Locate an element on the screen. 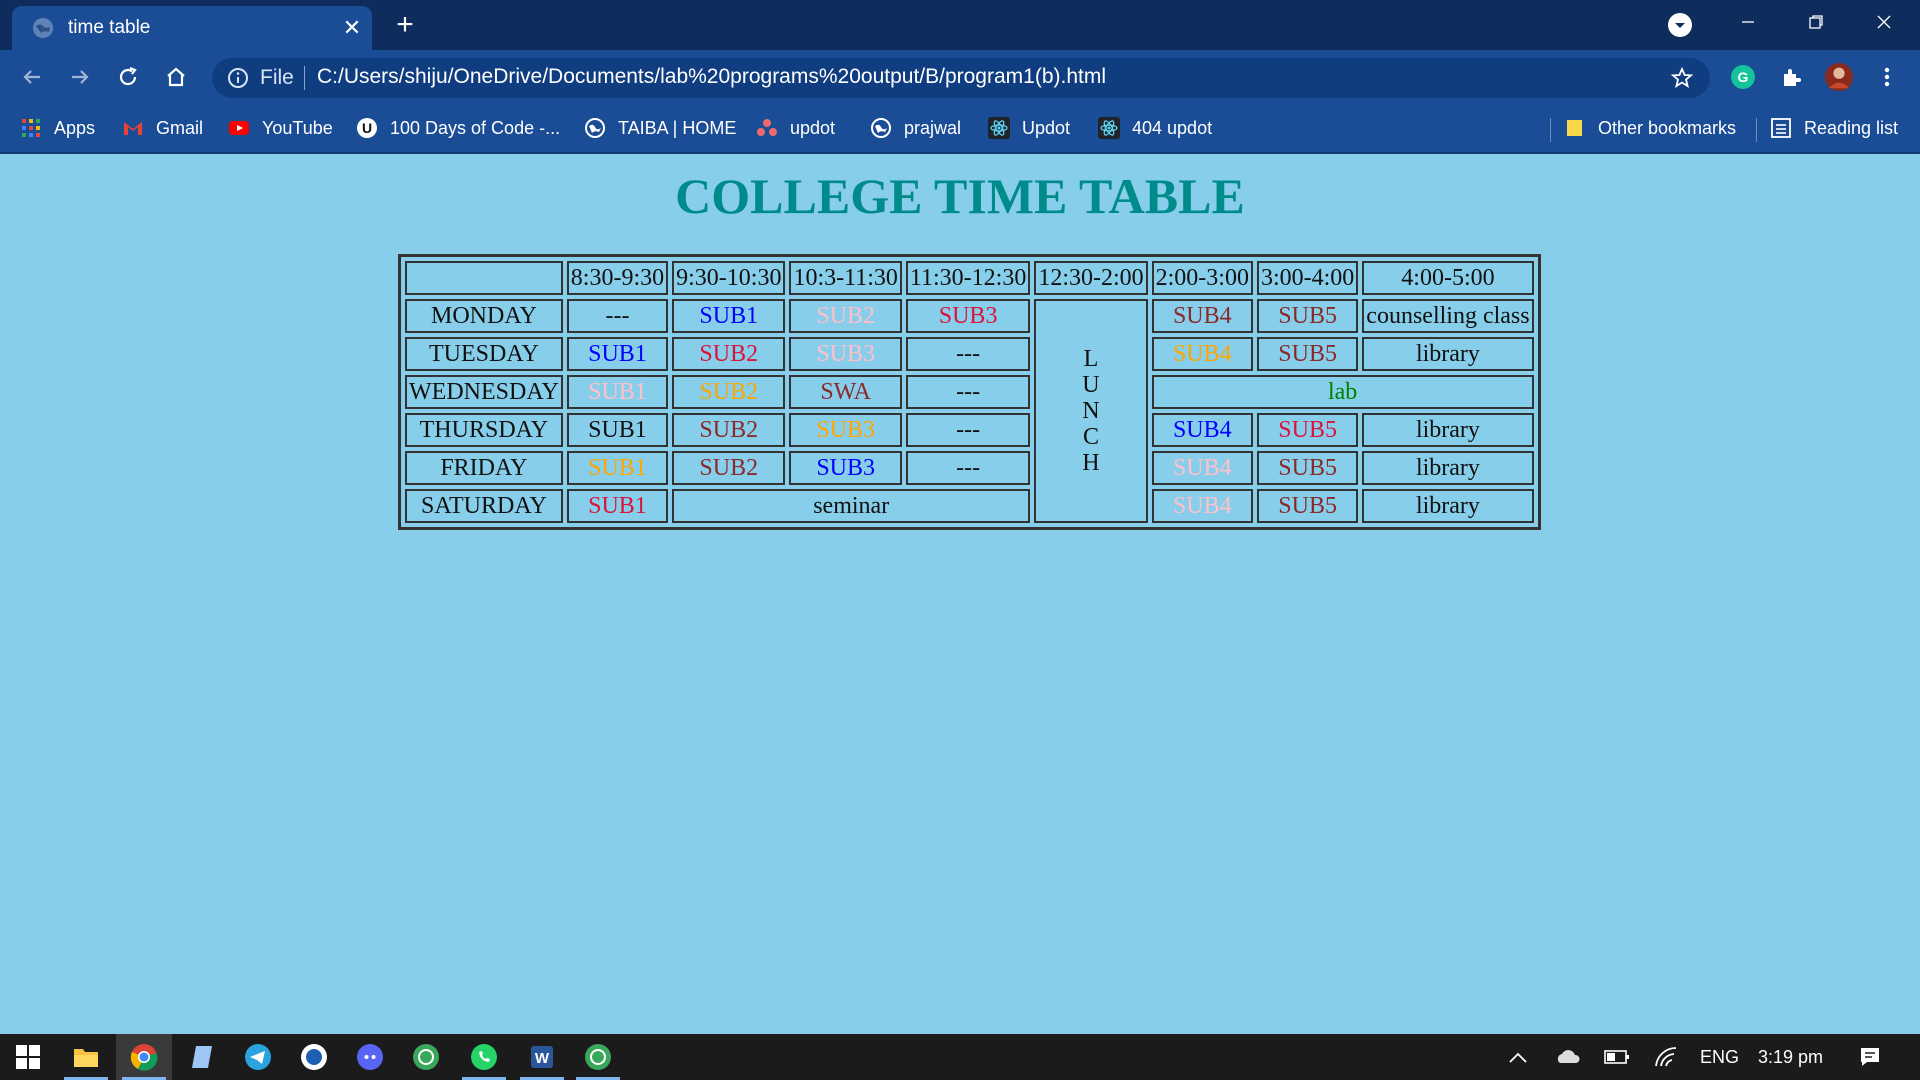  day-cell: MONDAY is located at coordinates (484, 316).